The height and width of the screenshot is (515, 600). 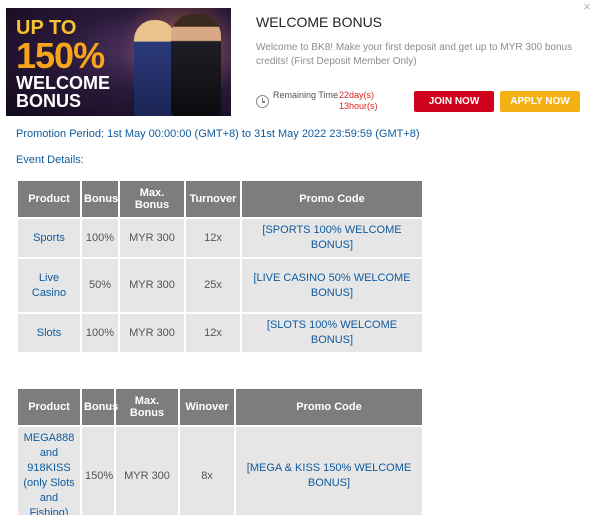 What do you see at coordinates (207, 407) in the screenshot?
I see `col-header-winover: Winover` at bounding box center [207, 407].